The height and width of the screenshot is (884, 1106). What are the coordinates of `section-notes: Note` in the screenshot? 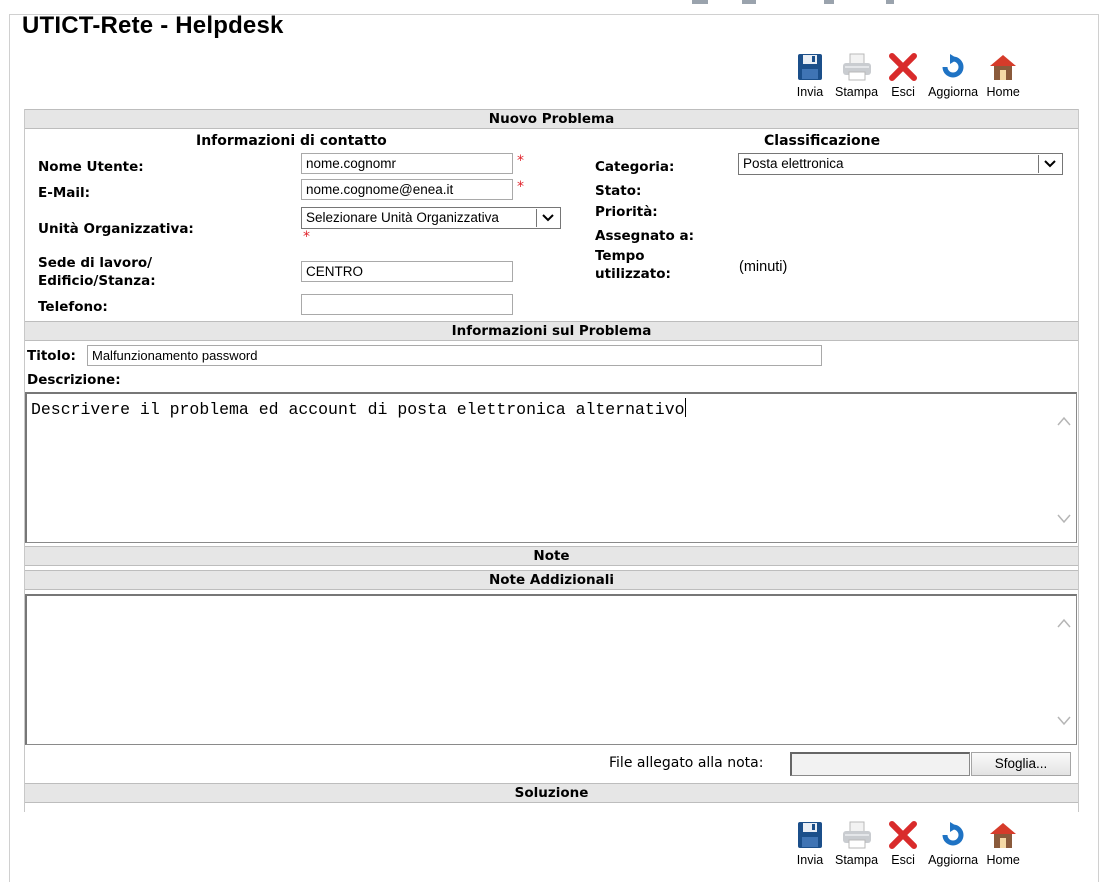 It's located at (551, 556).